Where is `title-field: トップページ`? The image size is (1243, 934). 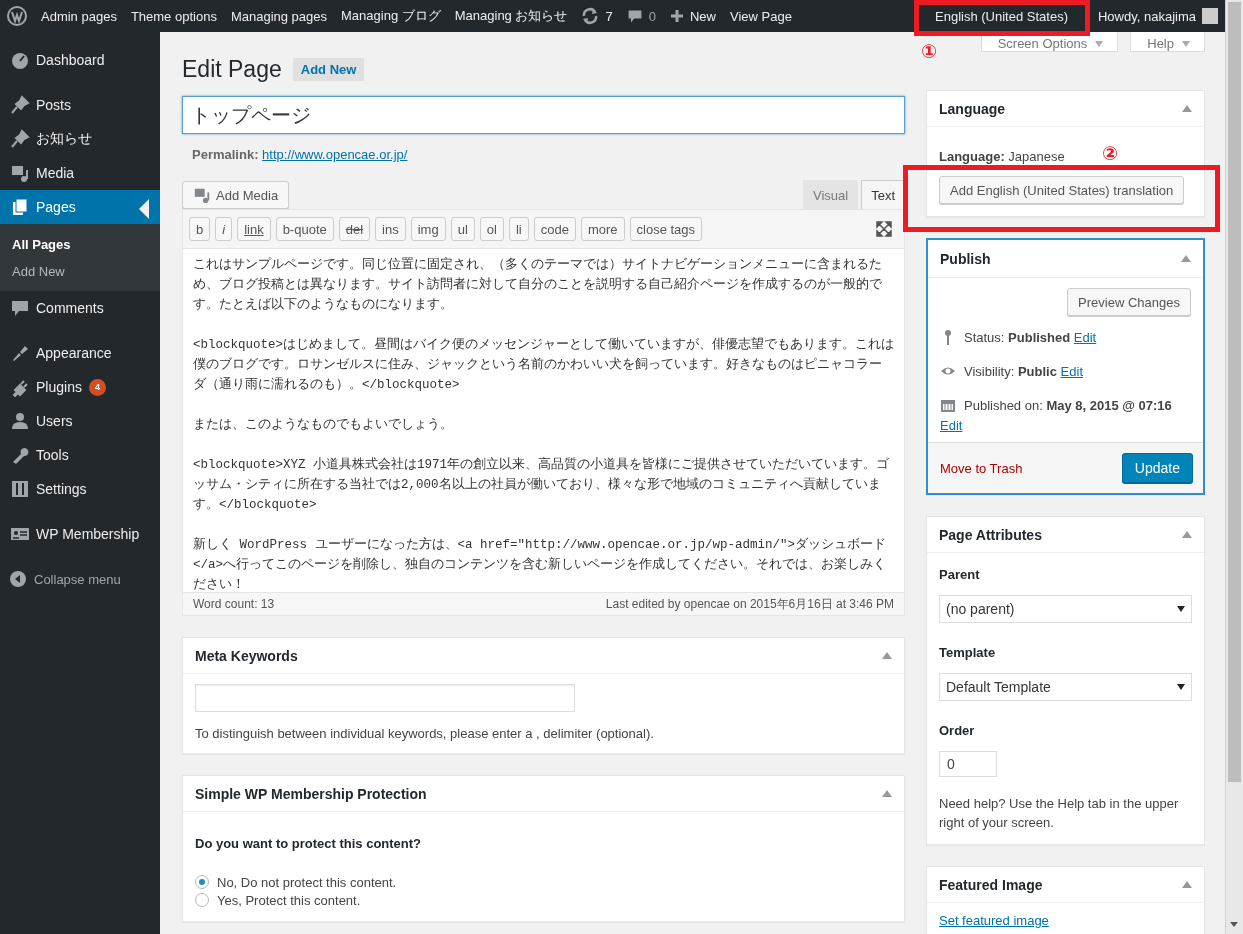
title-field: トップページ is located at coordinates (543, 115).